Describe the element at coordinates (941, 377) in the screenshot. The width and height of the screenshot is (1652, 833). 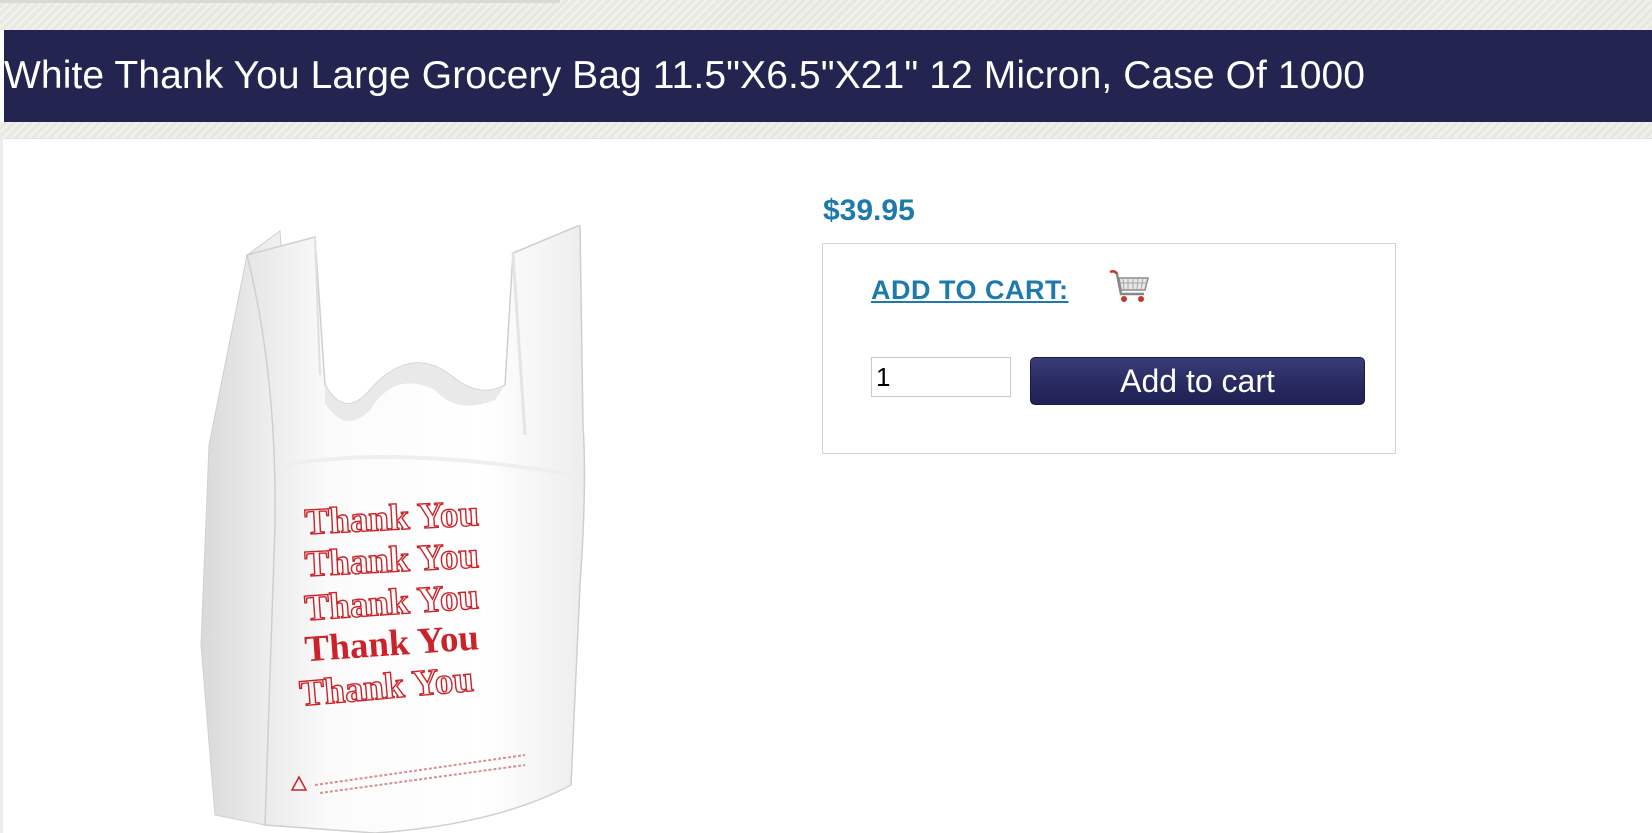
I see `quantity-input` at that location.